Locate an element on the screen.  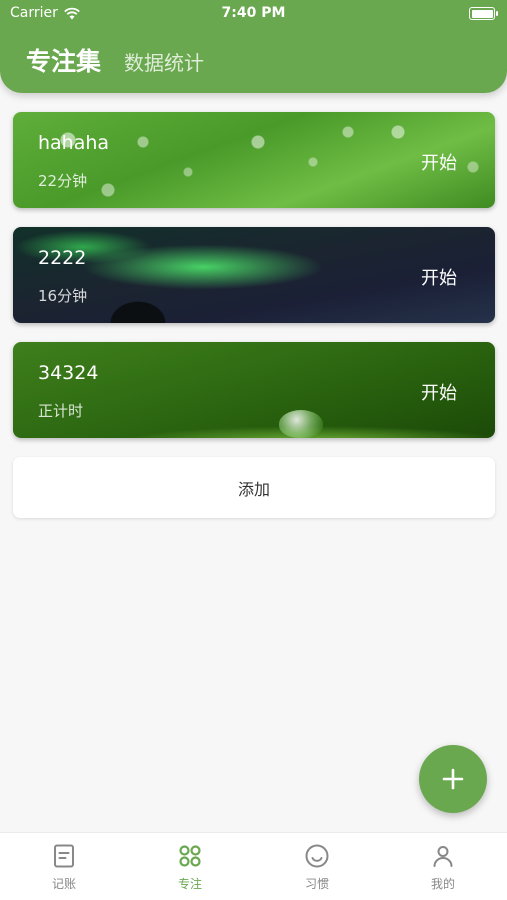
status-time: 7:40 PM is located at coordinates (253, 13).